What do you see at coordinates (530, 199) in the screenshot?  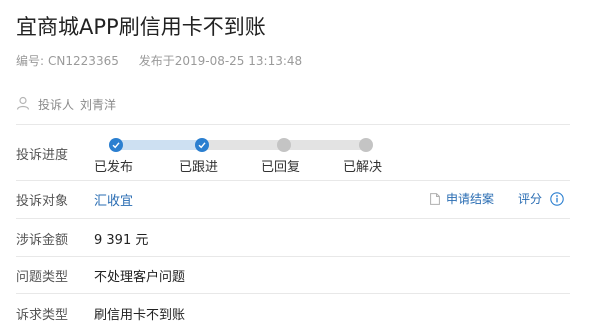 I see `rate-label: 评分` at bounding box center [530, 199].